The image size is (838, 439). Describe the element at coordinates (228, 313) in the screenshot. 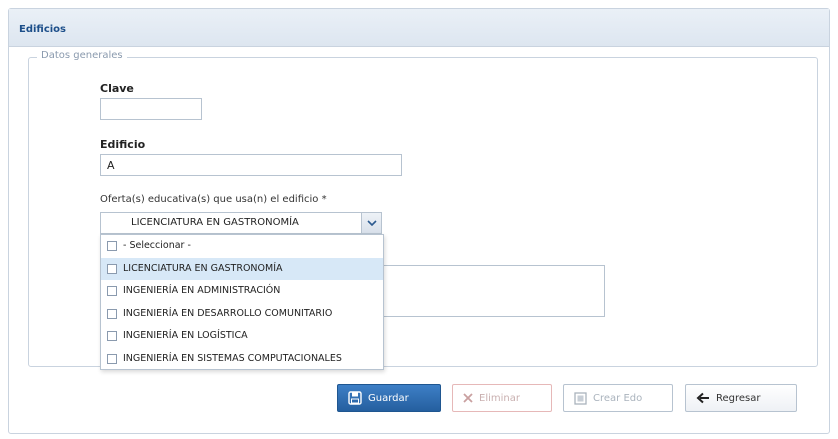

I see `option-label: INGENIERÍA EN DESARROLLO COMUNITARIO` at that location.